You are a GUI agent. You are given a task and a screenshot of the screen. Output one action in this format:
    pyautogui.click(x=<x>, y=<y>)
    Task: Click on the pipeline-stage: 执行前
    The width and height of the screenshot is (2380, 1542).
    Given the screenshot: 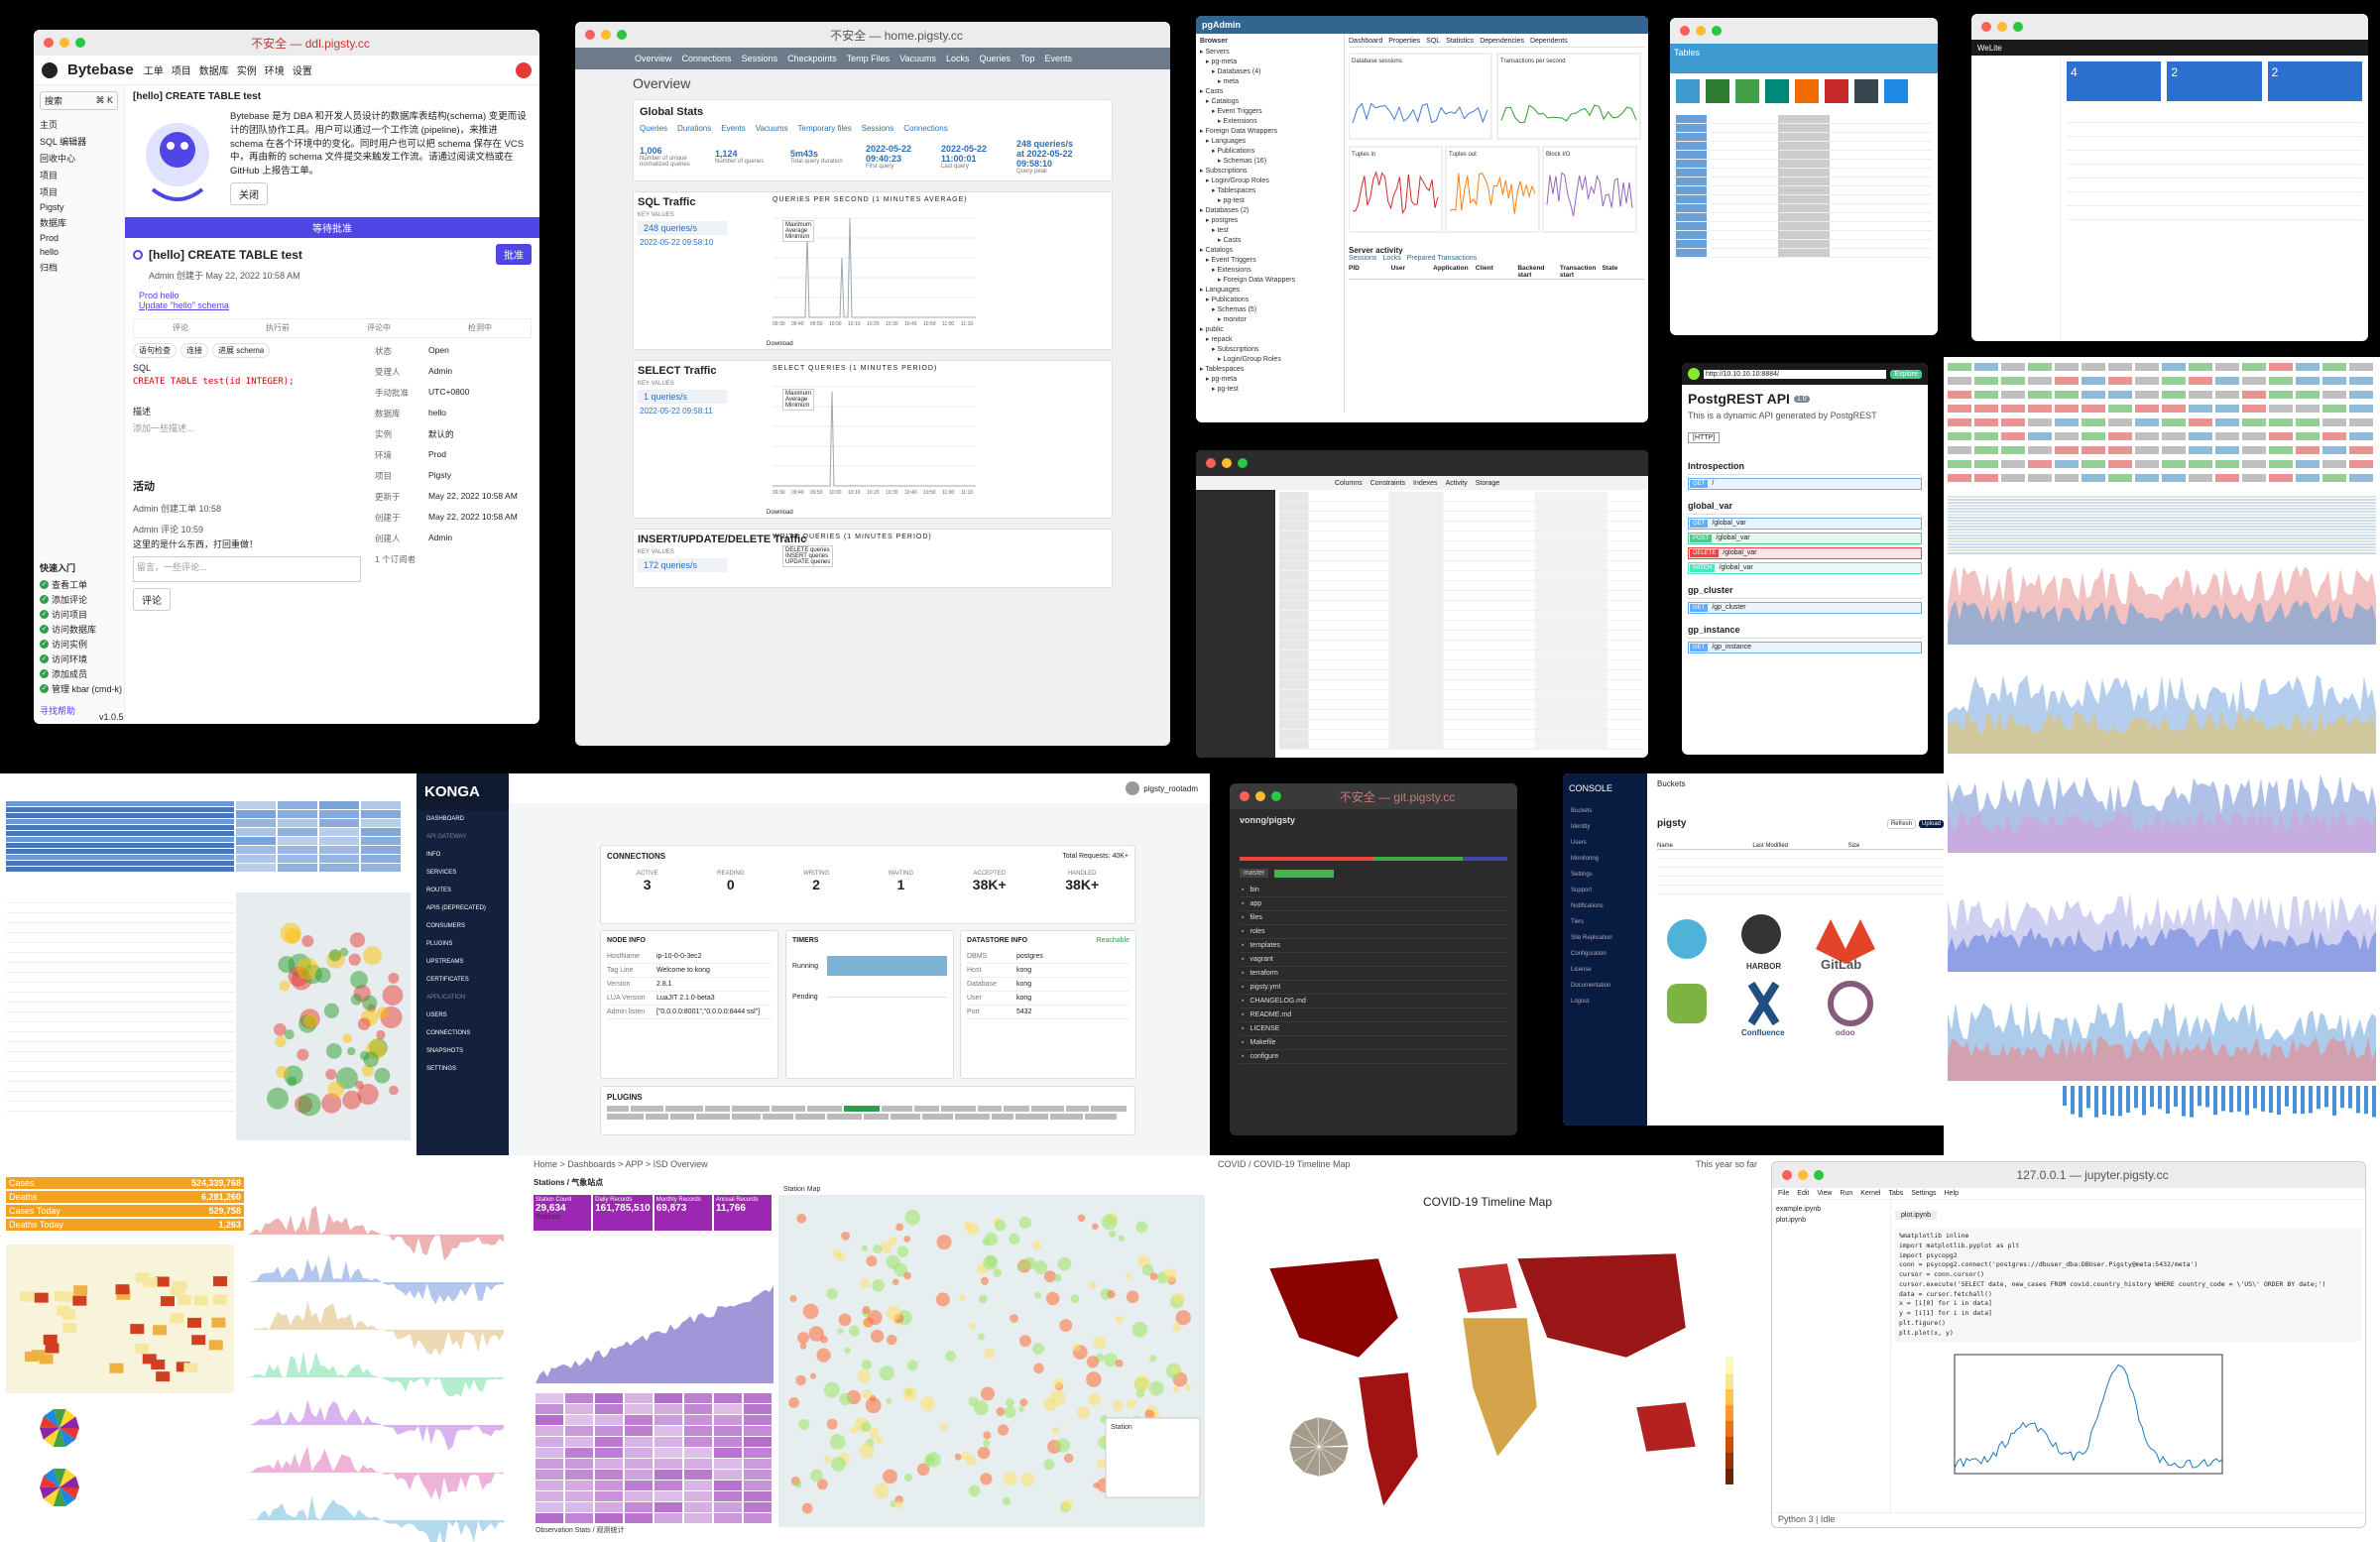 What is the action you would take?
    pyautogui.click(x=278, y=327)
    